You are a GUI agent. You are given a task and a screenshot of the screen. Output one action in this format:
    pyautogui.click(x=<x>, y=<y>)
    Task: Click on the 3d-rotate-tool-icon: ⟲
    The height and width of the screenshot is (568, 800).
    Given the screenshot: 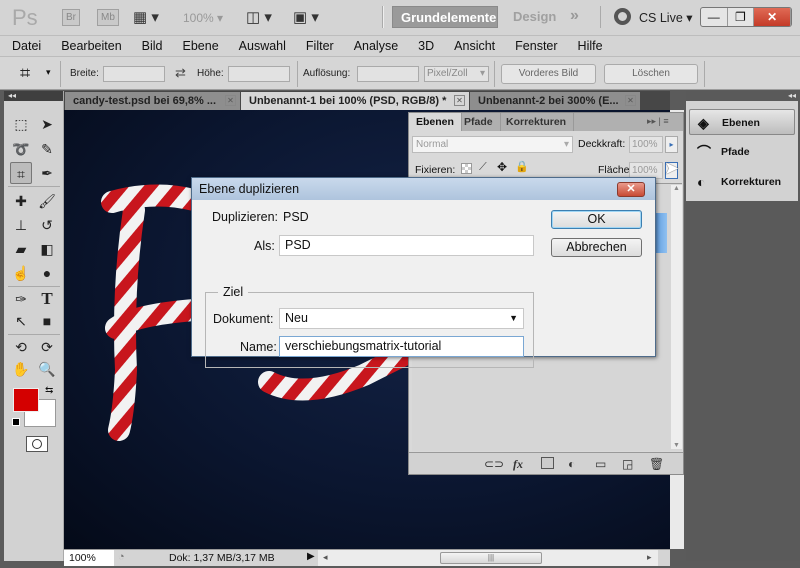 What is the action you would take?
    pyautogui.click(x=21, y=347)
    